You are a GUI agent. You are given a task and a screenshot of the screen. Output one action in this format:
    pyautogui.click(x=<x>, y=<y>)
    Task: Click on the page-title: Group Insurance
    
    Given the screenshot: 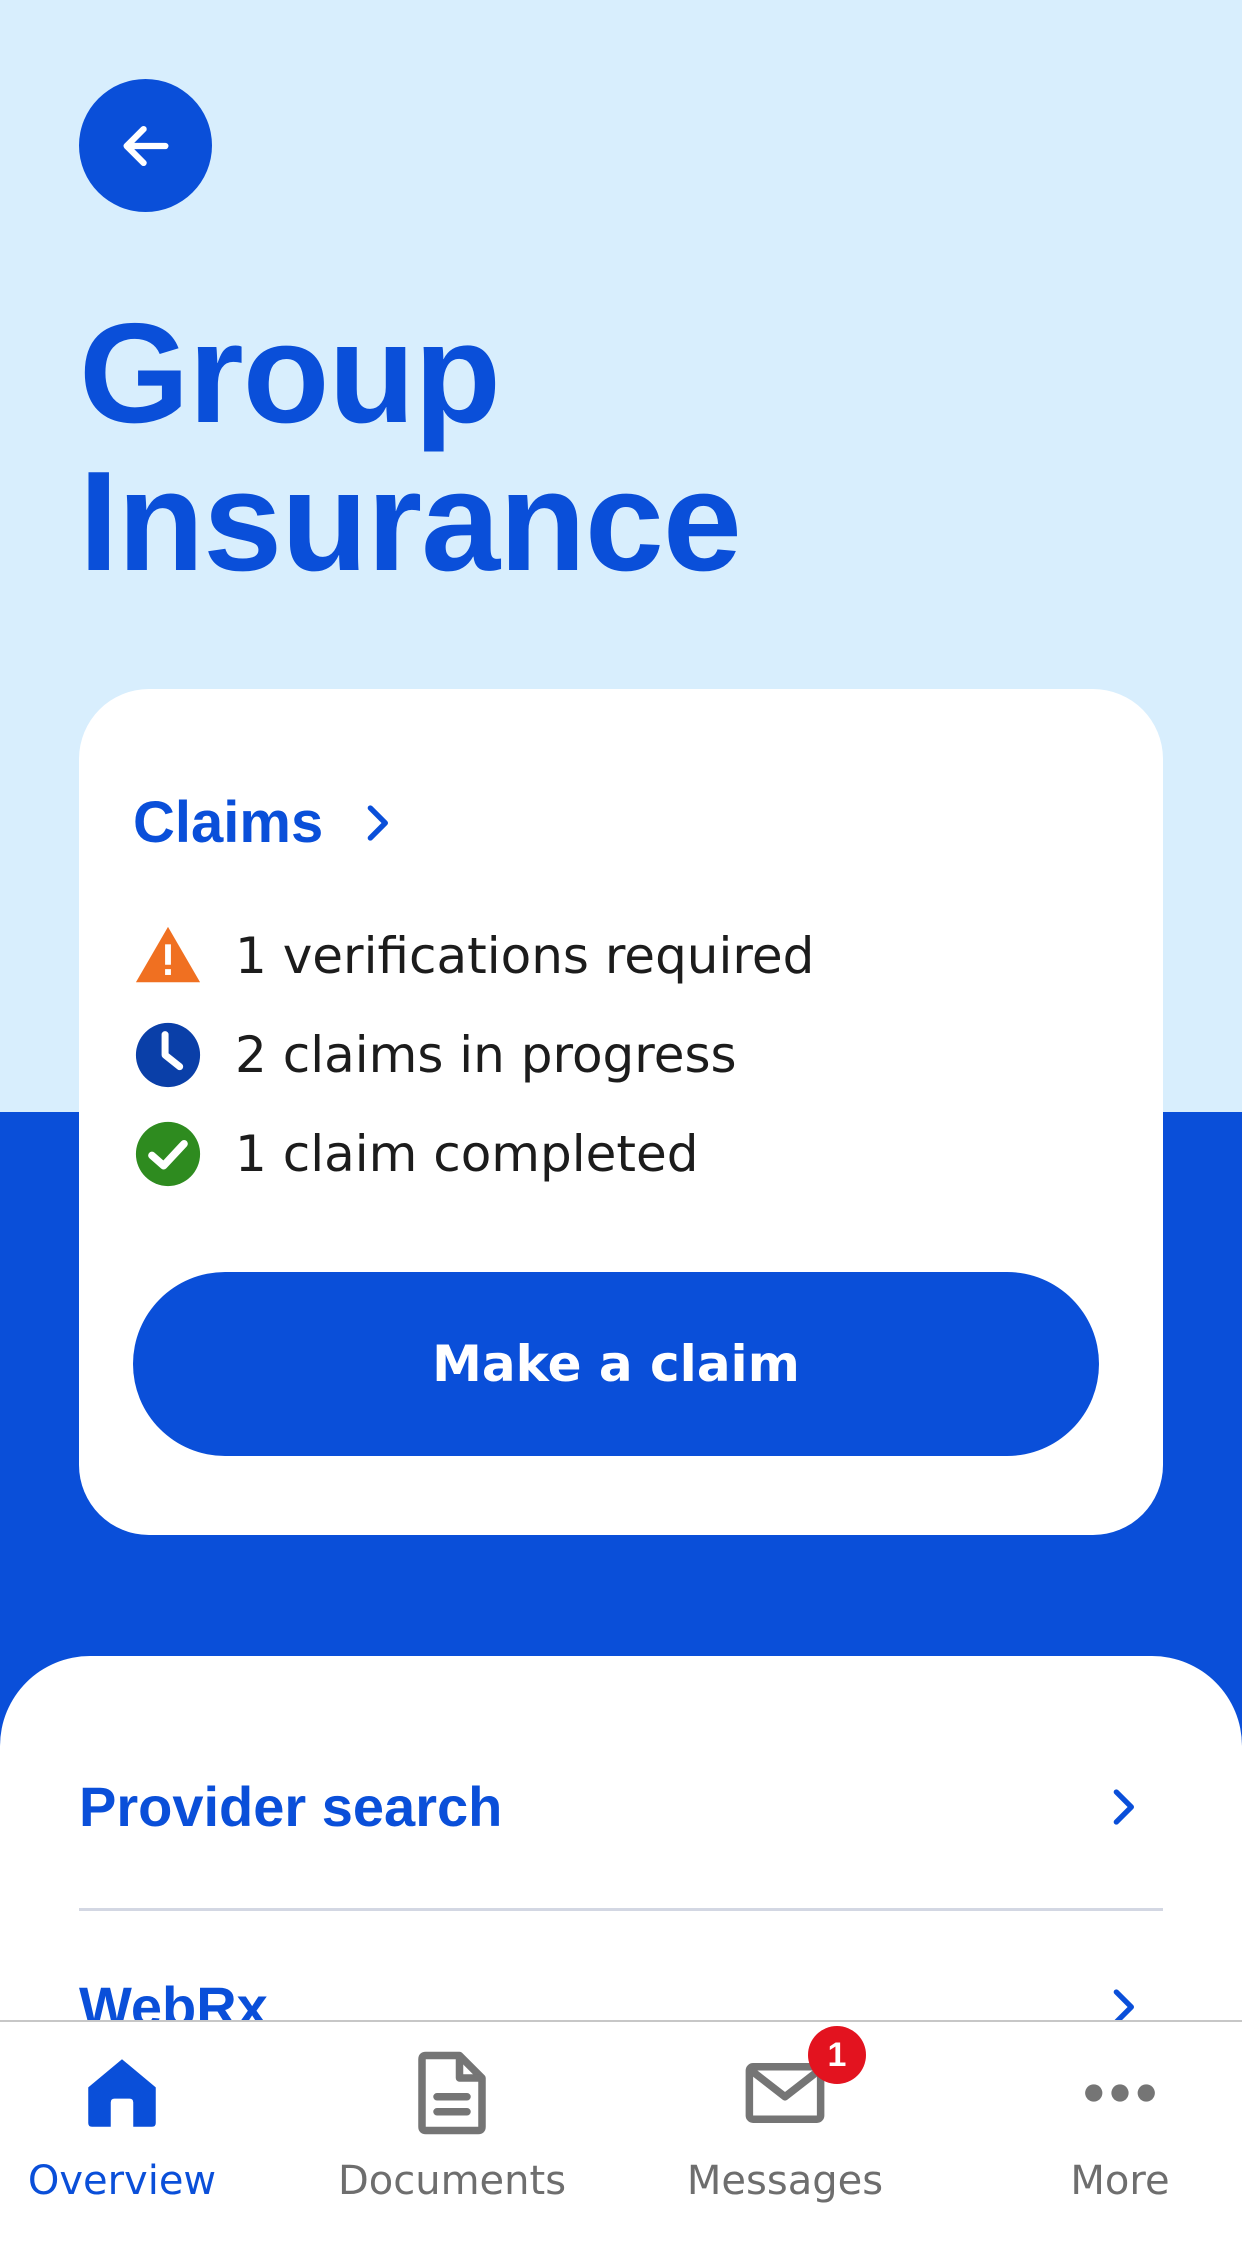 What is the action you would take?
    pyautogui.click(x=579, y=448)
    